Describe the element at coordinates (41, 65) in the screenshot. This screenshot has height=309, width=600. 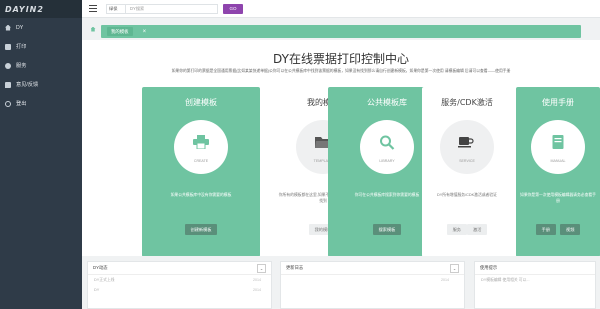
I see `sidebar-item-service: 服务` at that location.